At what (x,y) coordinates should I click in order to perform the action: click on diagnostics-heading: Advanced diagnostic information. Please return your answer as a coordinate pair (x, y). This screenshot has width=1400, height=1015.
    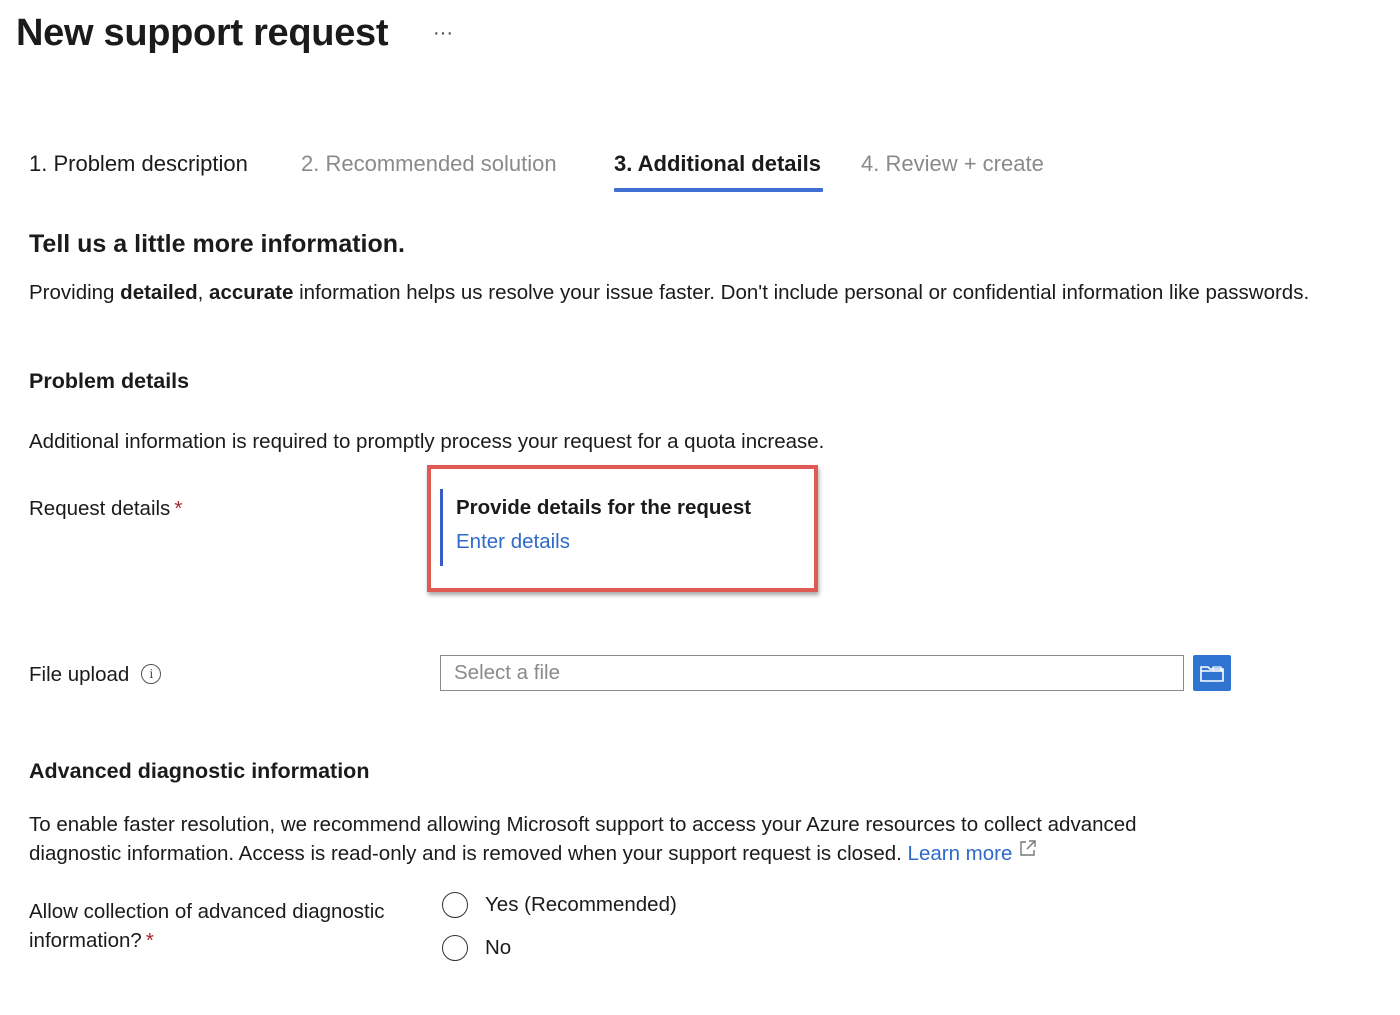
    Looking at the image, I should click on (199, 771).